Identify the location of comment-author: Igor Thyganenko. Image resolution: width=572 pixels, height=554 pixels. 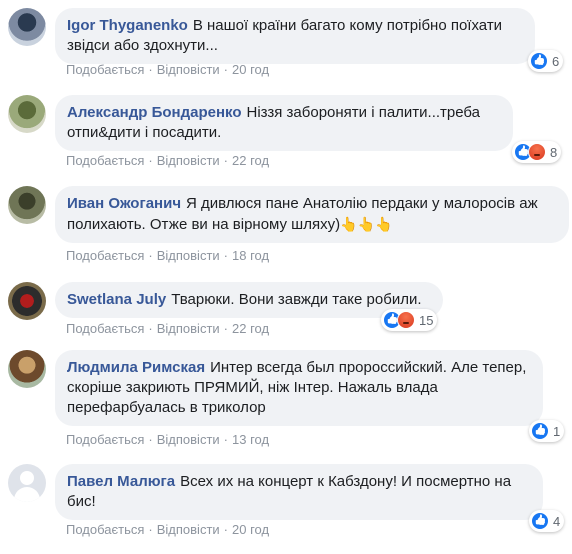
(127, 25).